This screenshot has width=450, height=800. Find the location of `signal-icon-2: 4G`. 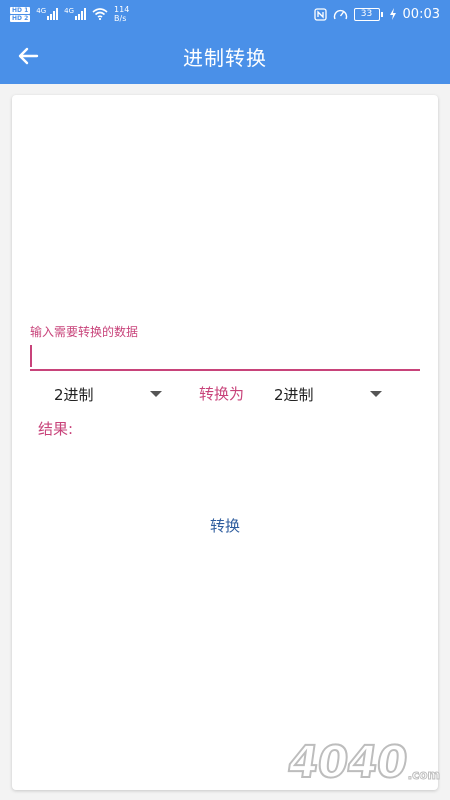

signal-icon-2: 4G is located at coordinates (75, 14).